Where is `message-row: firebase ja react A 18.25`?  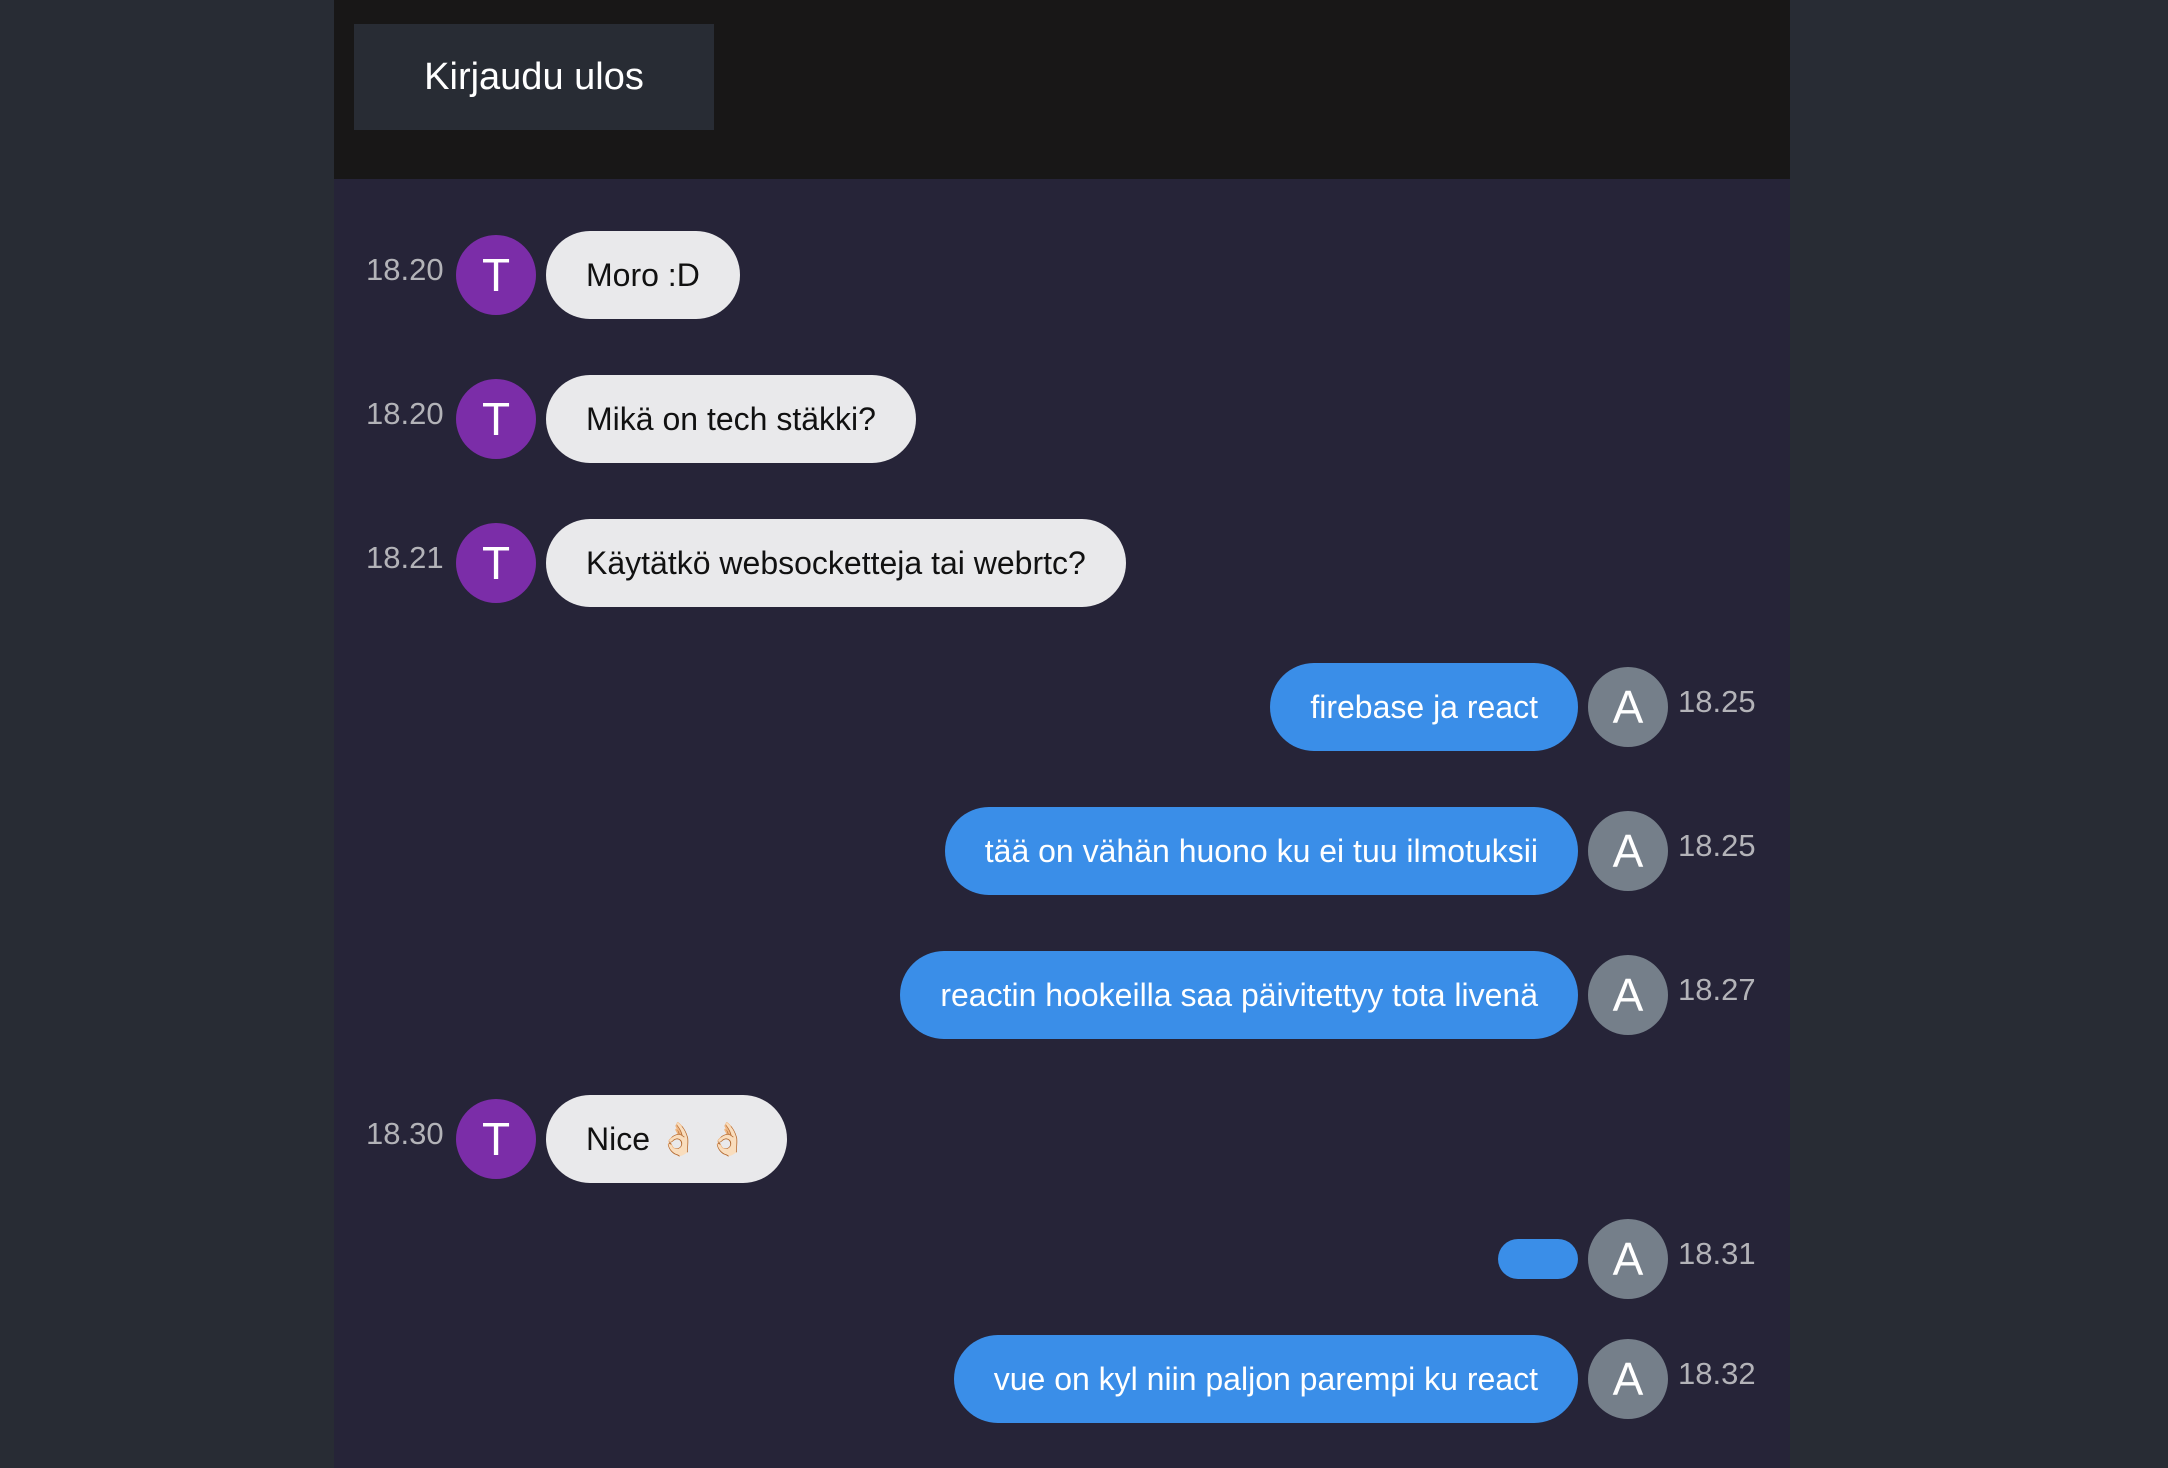
message-row: firebase ja react A 18.25 is located at coordinates (1062, 707).